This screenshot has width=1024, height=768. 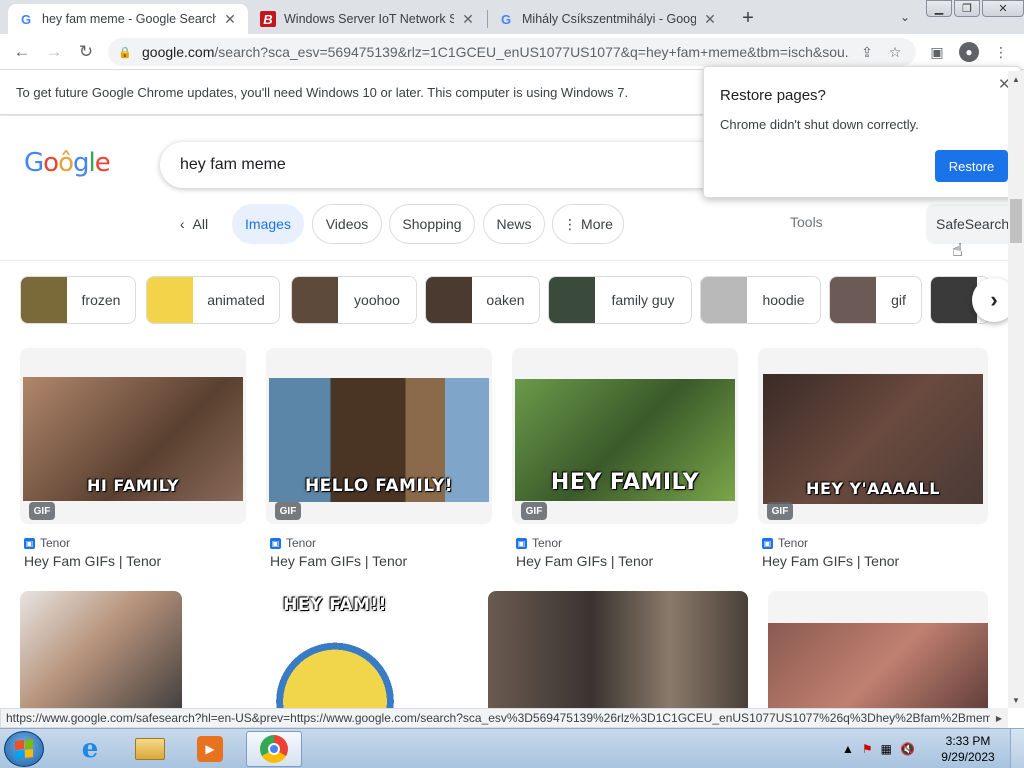 I want to click on back-arrow-icon: ←, so click(x=22, y=52).